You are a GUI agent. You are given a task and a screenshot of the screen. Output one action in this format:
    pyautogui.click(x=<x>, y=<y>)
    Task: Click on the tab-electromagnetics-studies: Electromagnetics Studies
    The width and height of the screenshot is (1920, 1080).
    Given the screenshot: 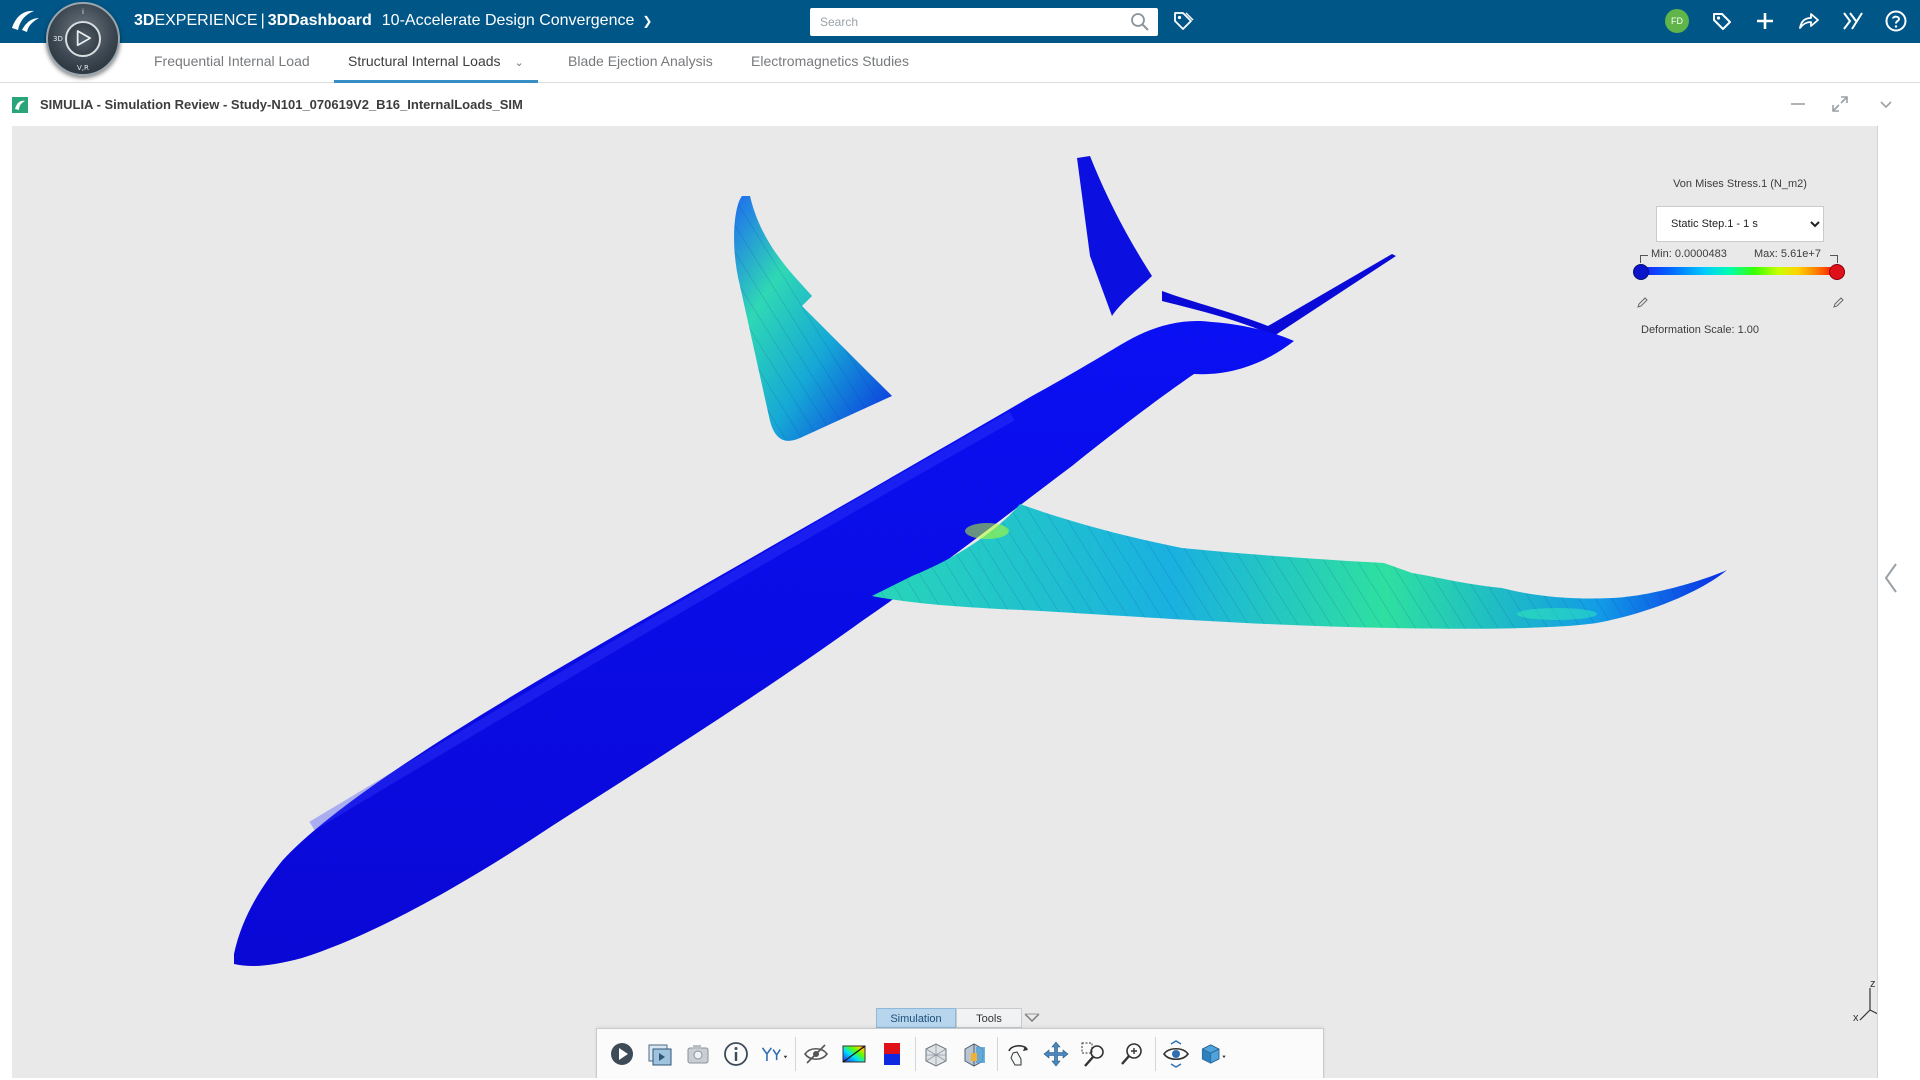 What is the action you would take?
    pyautogui.click(x=830, y=68)
    